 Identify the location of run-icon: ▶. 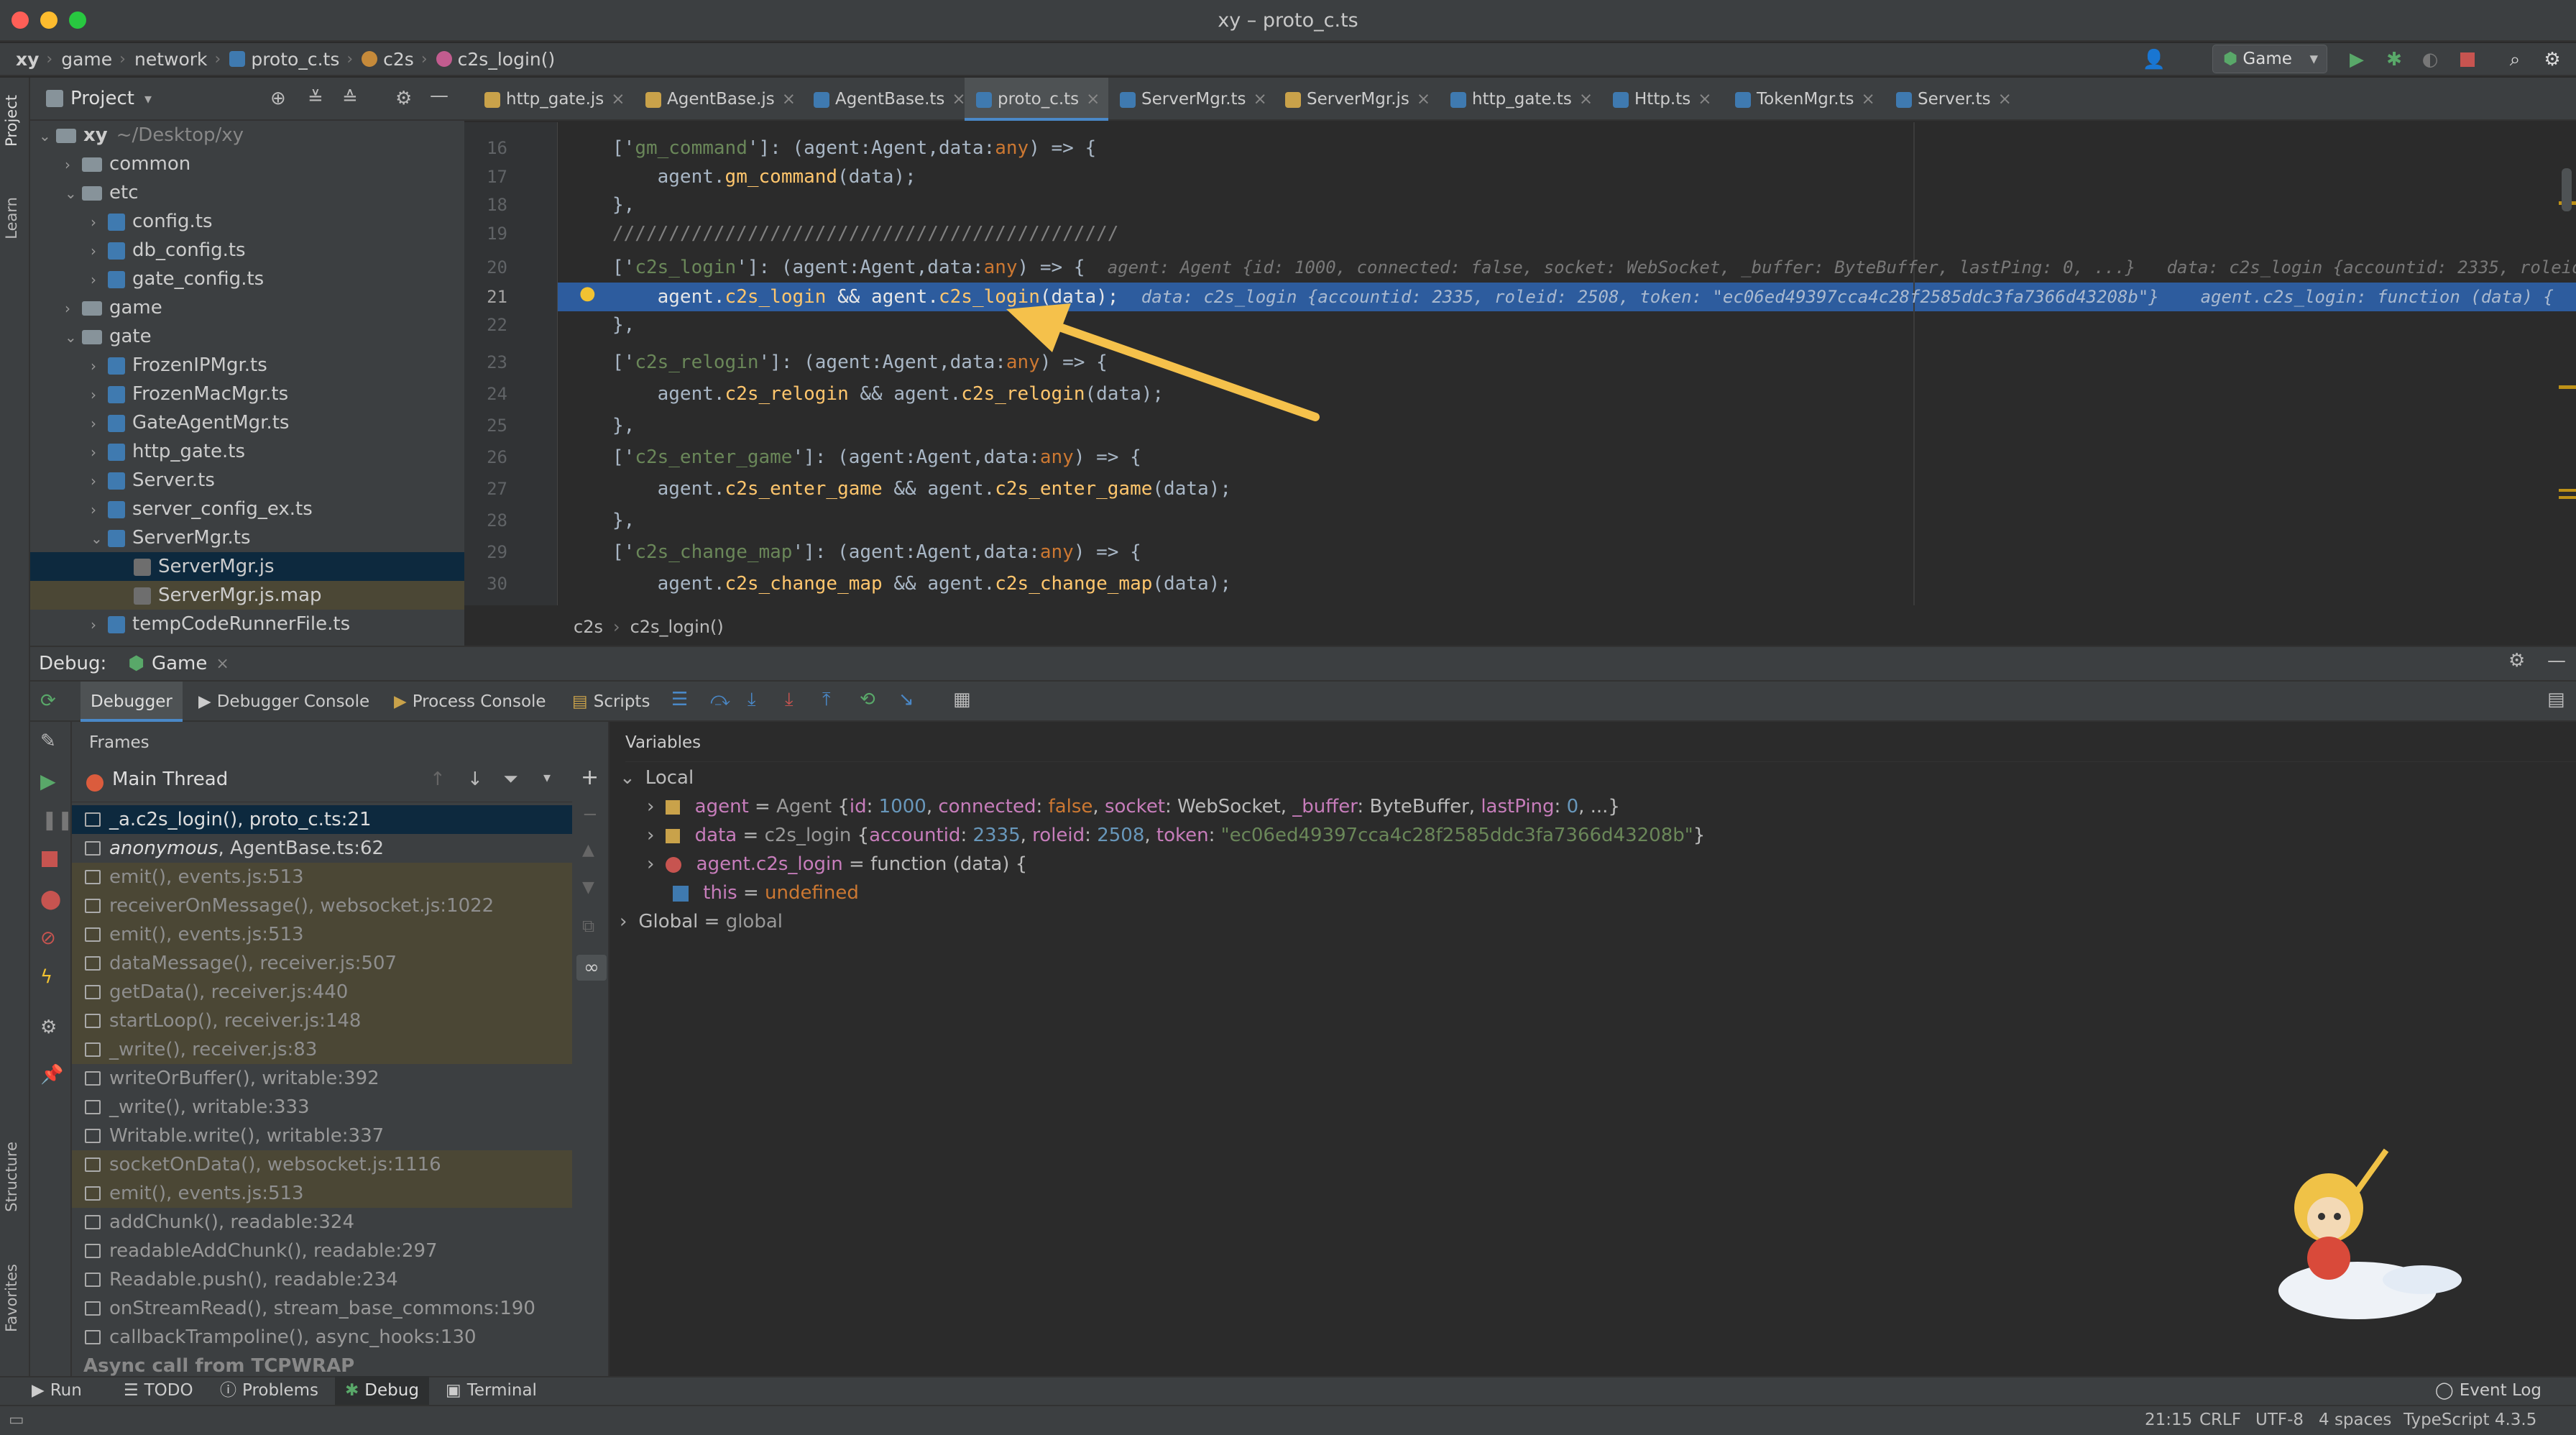
(2357, 60).